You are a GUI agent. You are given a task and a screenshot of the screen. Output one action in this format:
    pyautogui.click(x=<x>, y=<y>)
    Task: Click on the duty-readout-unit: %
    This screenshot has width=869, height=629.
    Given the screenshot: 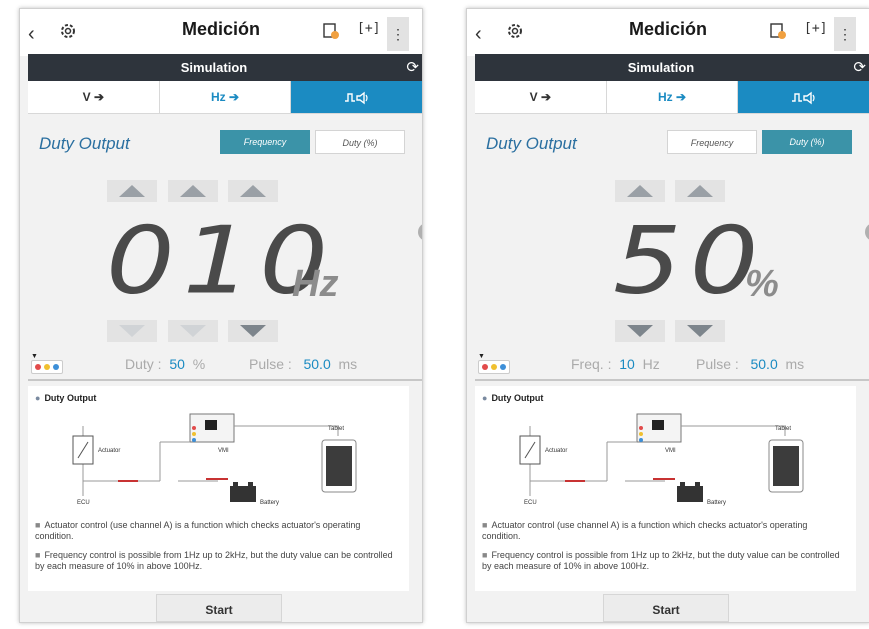 What is the action you would take?
    pyautogui.click(x=199, y=364)
    